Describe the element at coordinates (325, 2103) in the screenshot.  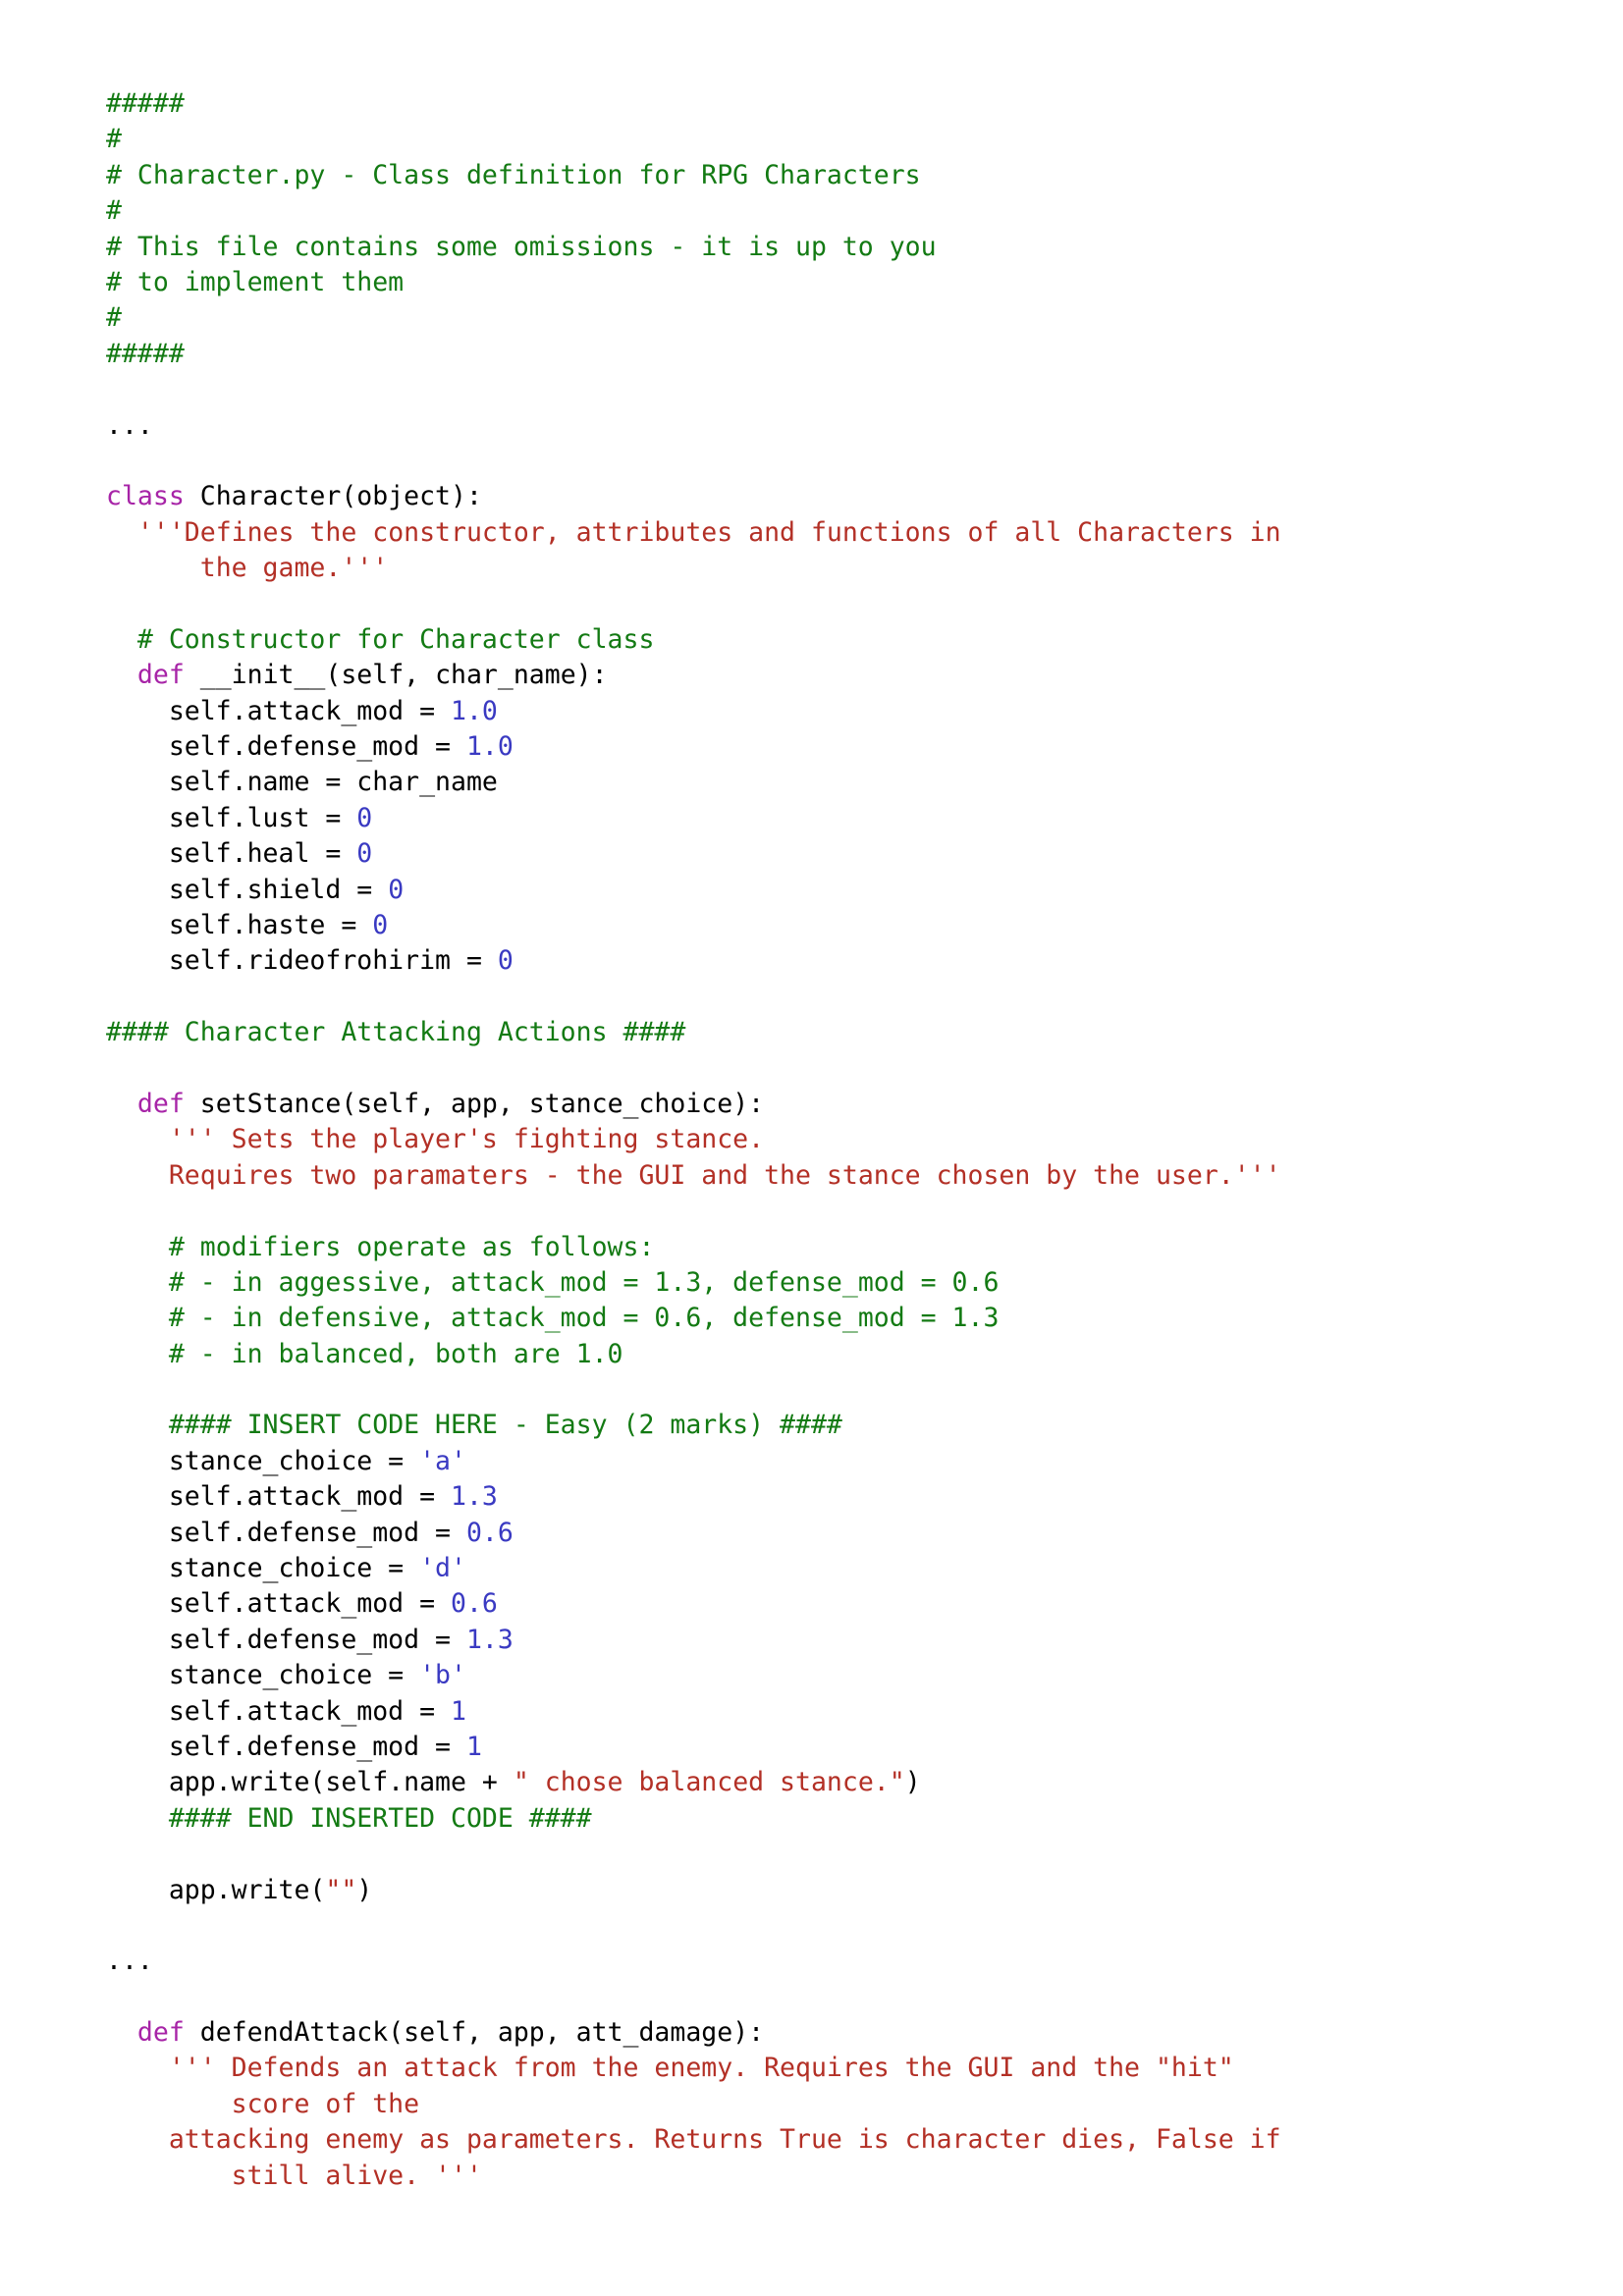
I see `code-token-doc: score of the` at that location.